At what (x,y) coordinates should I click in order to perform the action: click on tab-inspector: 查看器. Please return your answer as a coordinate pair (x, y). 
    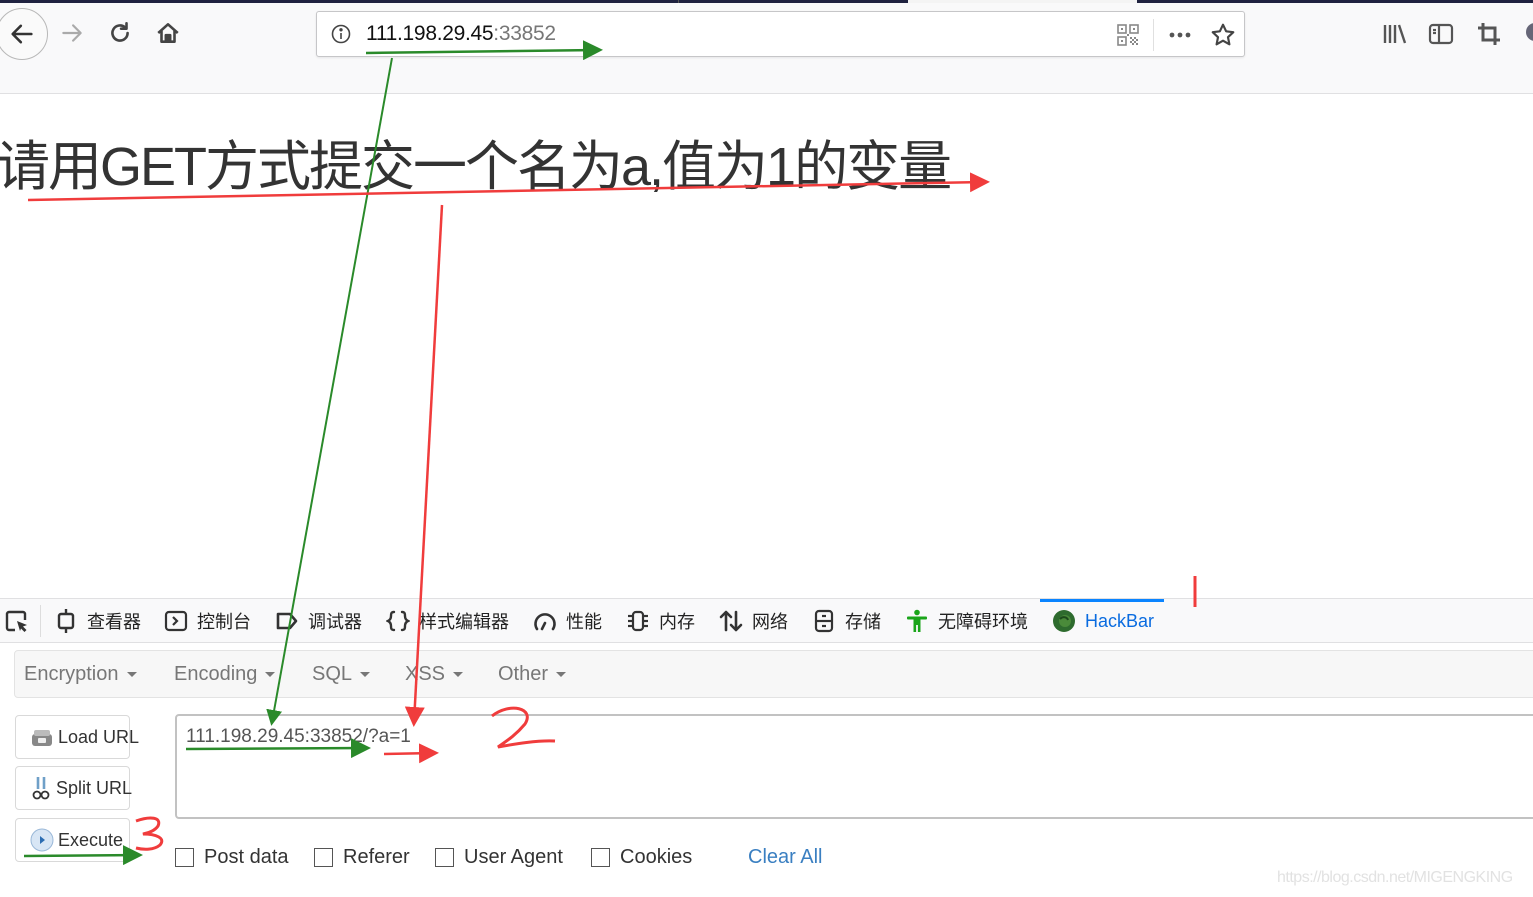
    Looking at the image, I should click on (97, 621).